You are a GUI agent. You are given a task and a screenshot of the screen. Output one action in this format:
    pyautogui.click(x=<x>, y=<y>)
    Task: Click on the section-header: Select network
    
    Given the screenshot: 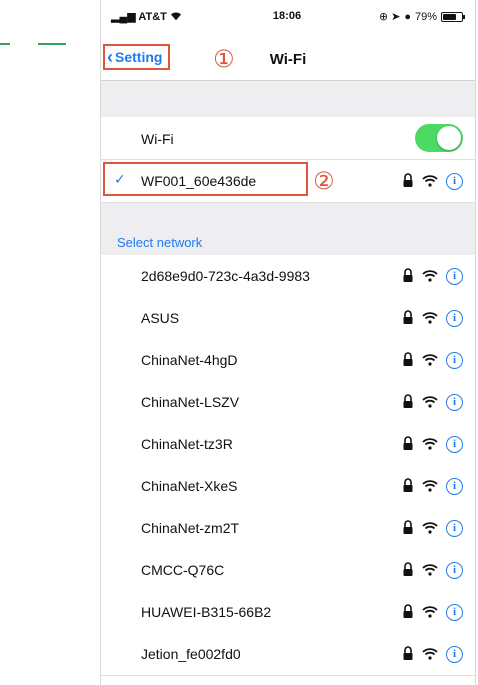 What is the action you would take?
    pyautogui.click(x=288, y=229)
    